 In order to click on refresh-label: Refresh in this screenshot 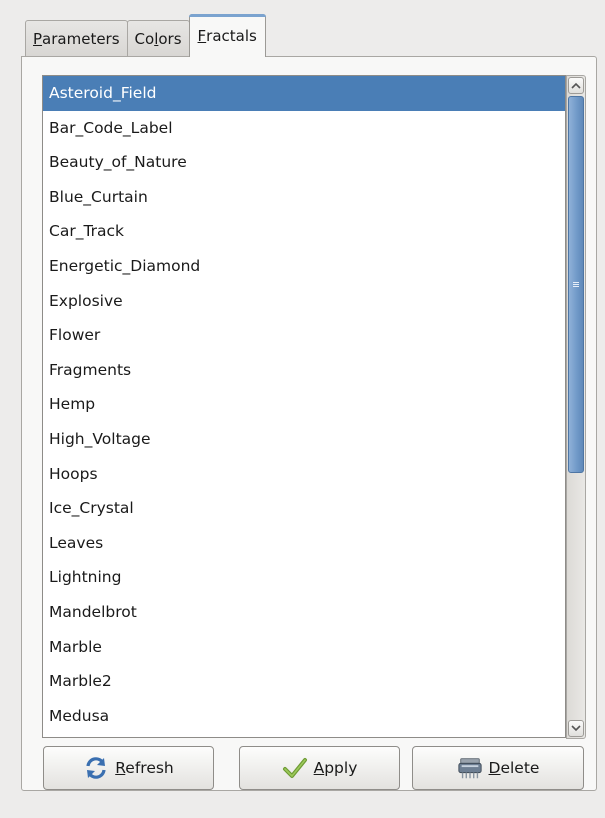, I will do `click(144, 768)`.